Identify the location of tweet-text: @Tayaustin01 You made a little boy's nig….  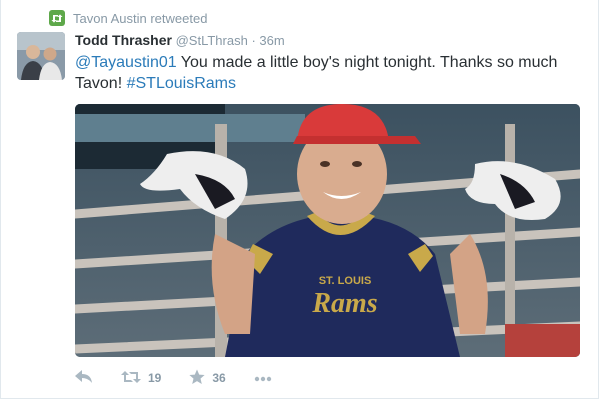
(327, 73).